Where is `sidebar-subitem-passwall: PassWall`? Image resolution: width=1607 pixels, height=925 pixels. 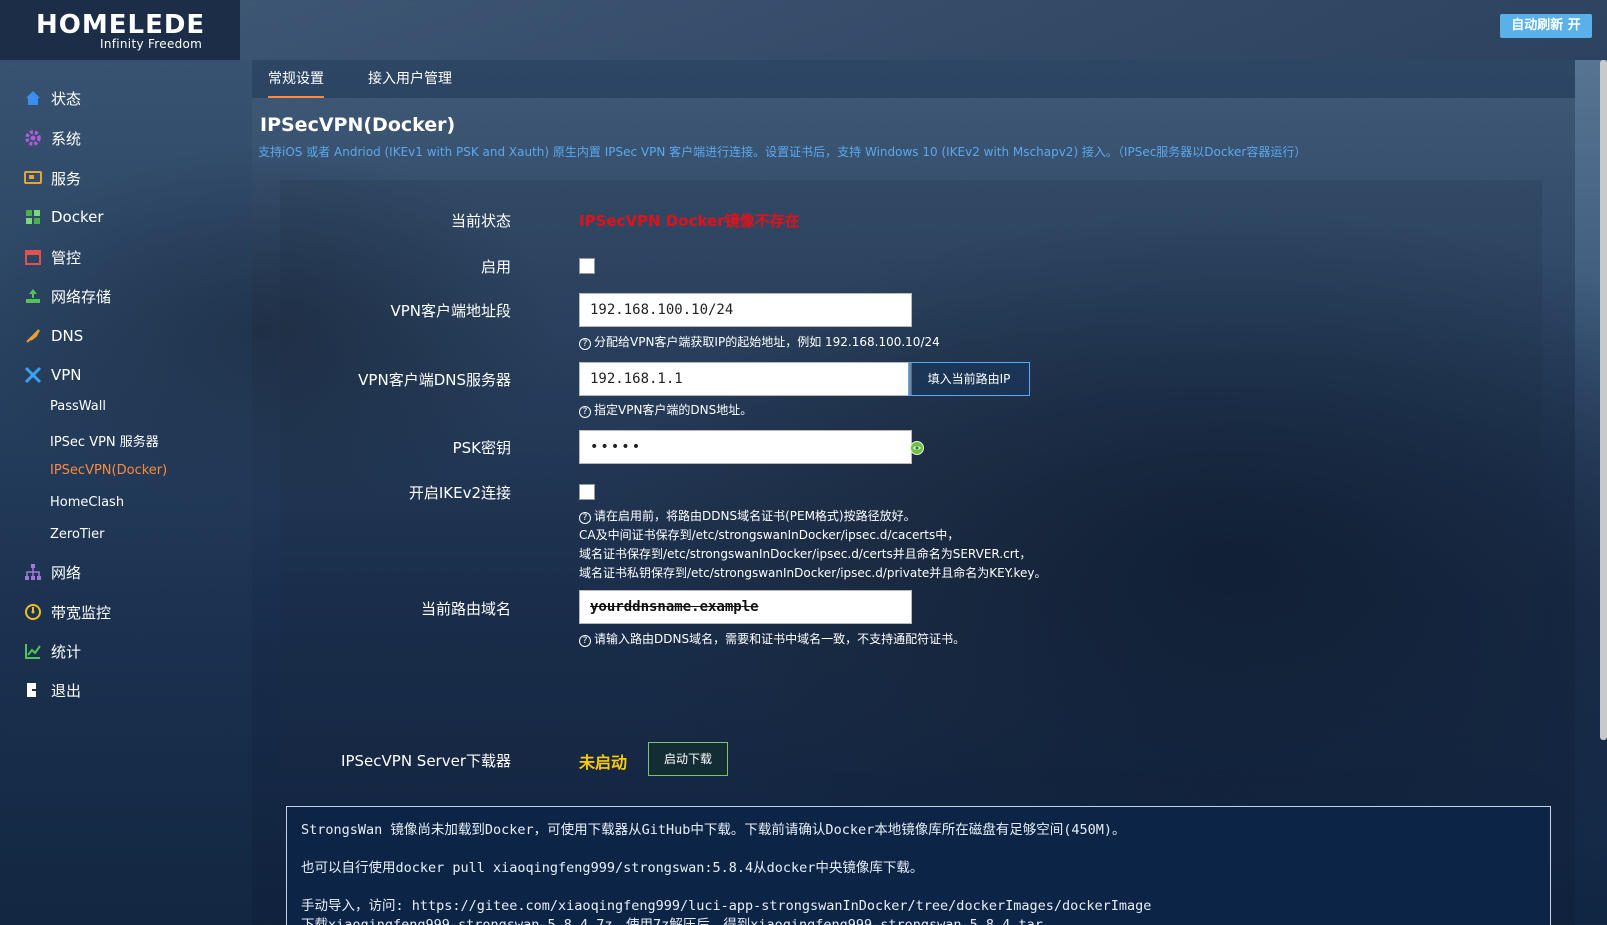 sidebar-subitem-passwall: PassWall is located at coordinates (78, 406).